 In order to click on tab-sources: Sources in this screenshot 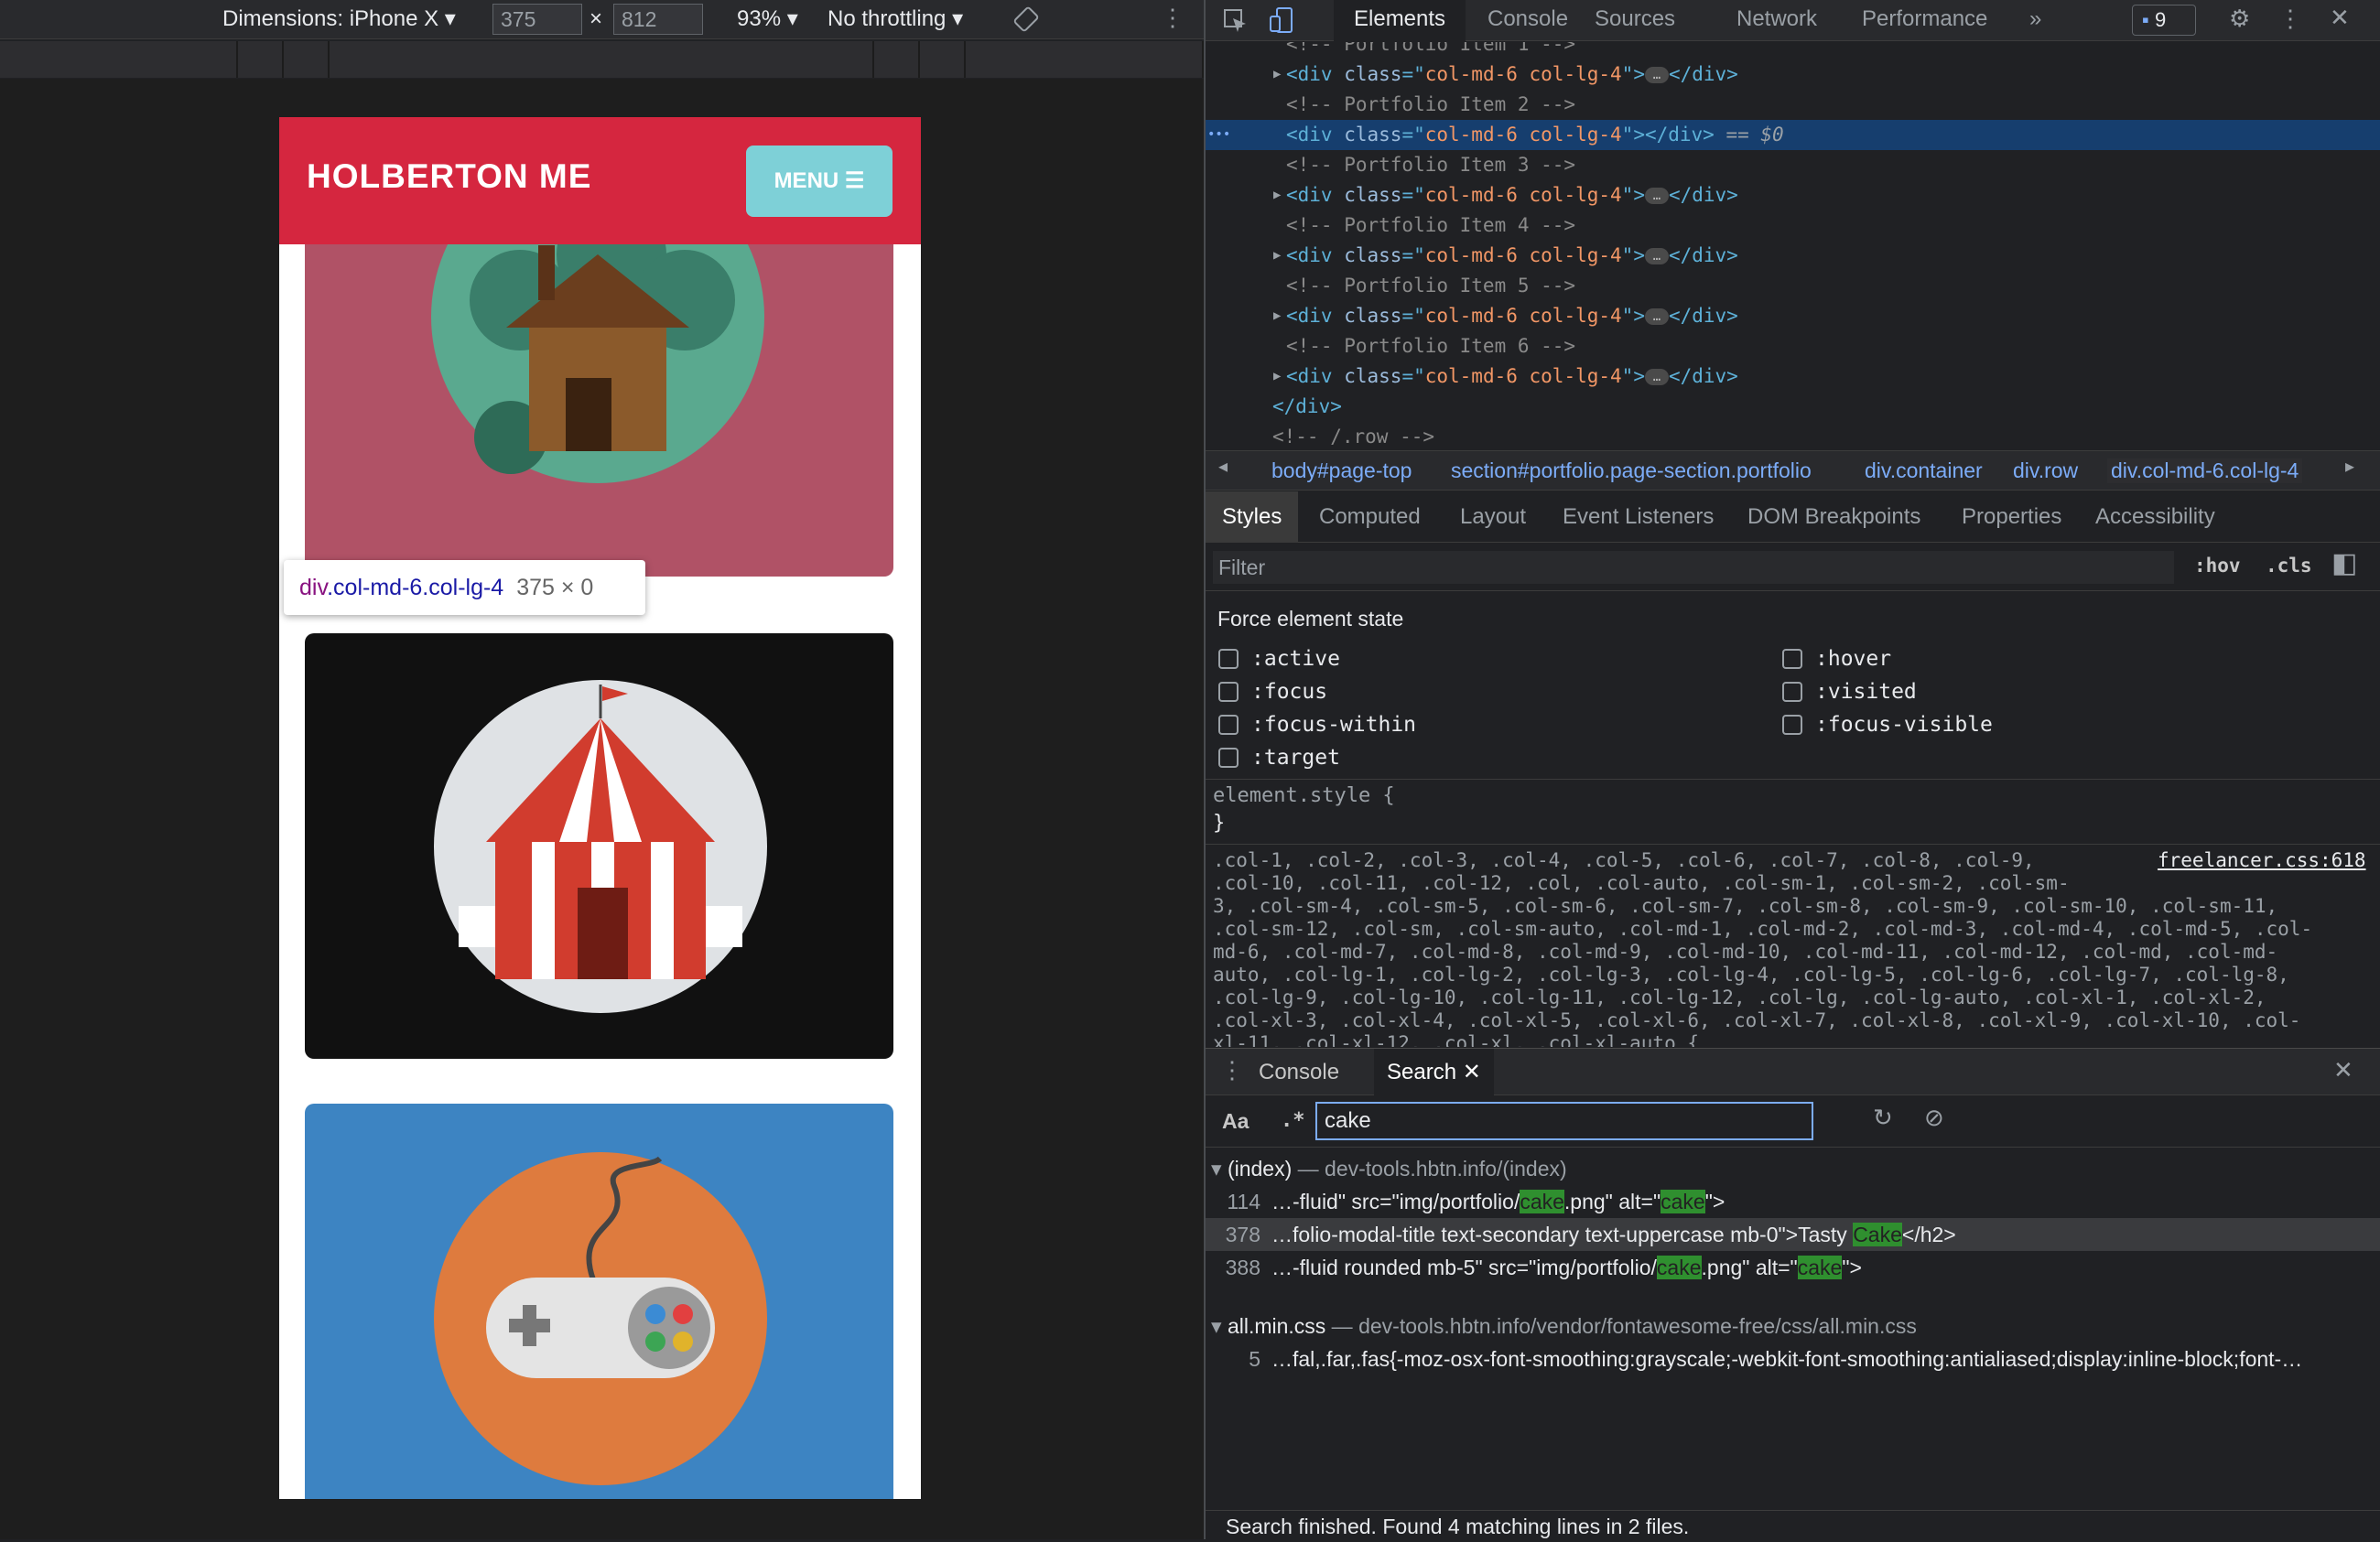, I will do `click(1635, 20)`.